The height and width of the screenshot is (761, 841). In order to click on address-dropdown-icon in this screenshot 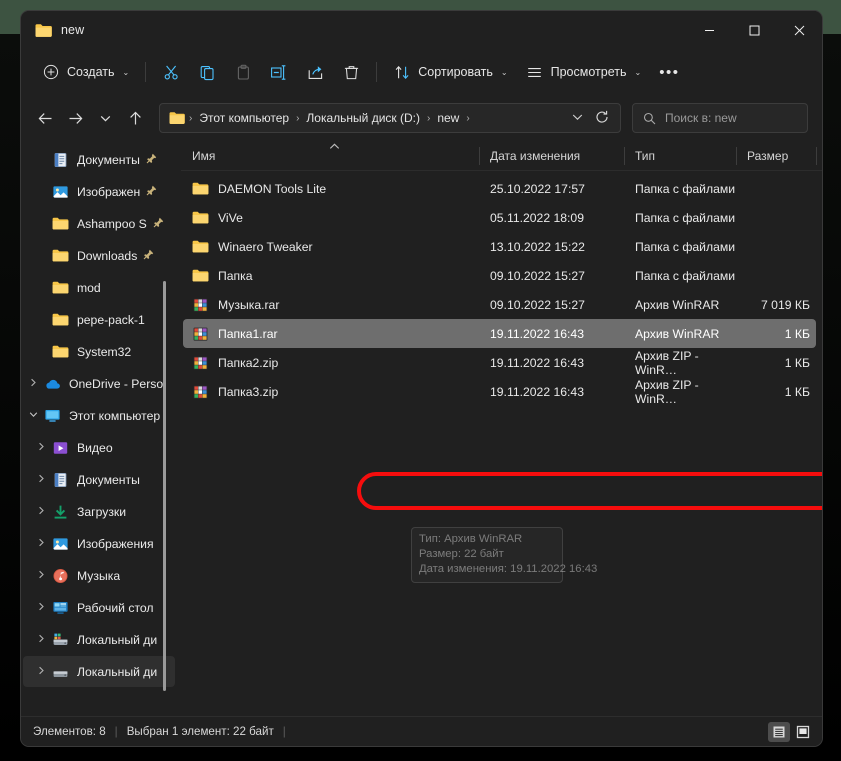, I will do `click(577, 118)`.